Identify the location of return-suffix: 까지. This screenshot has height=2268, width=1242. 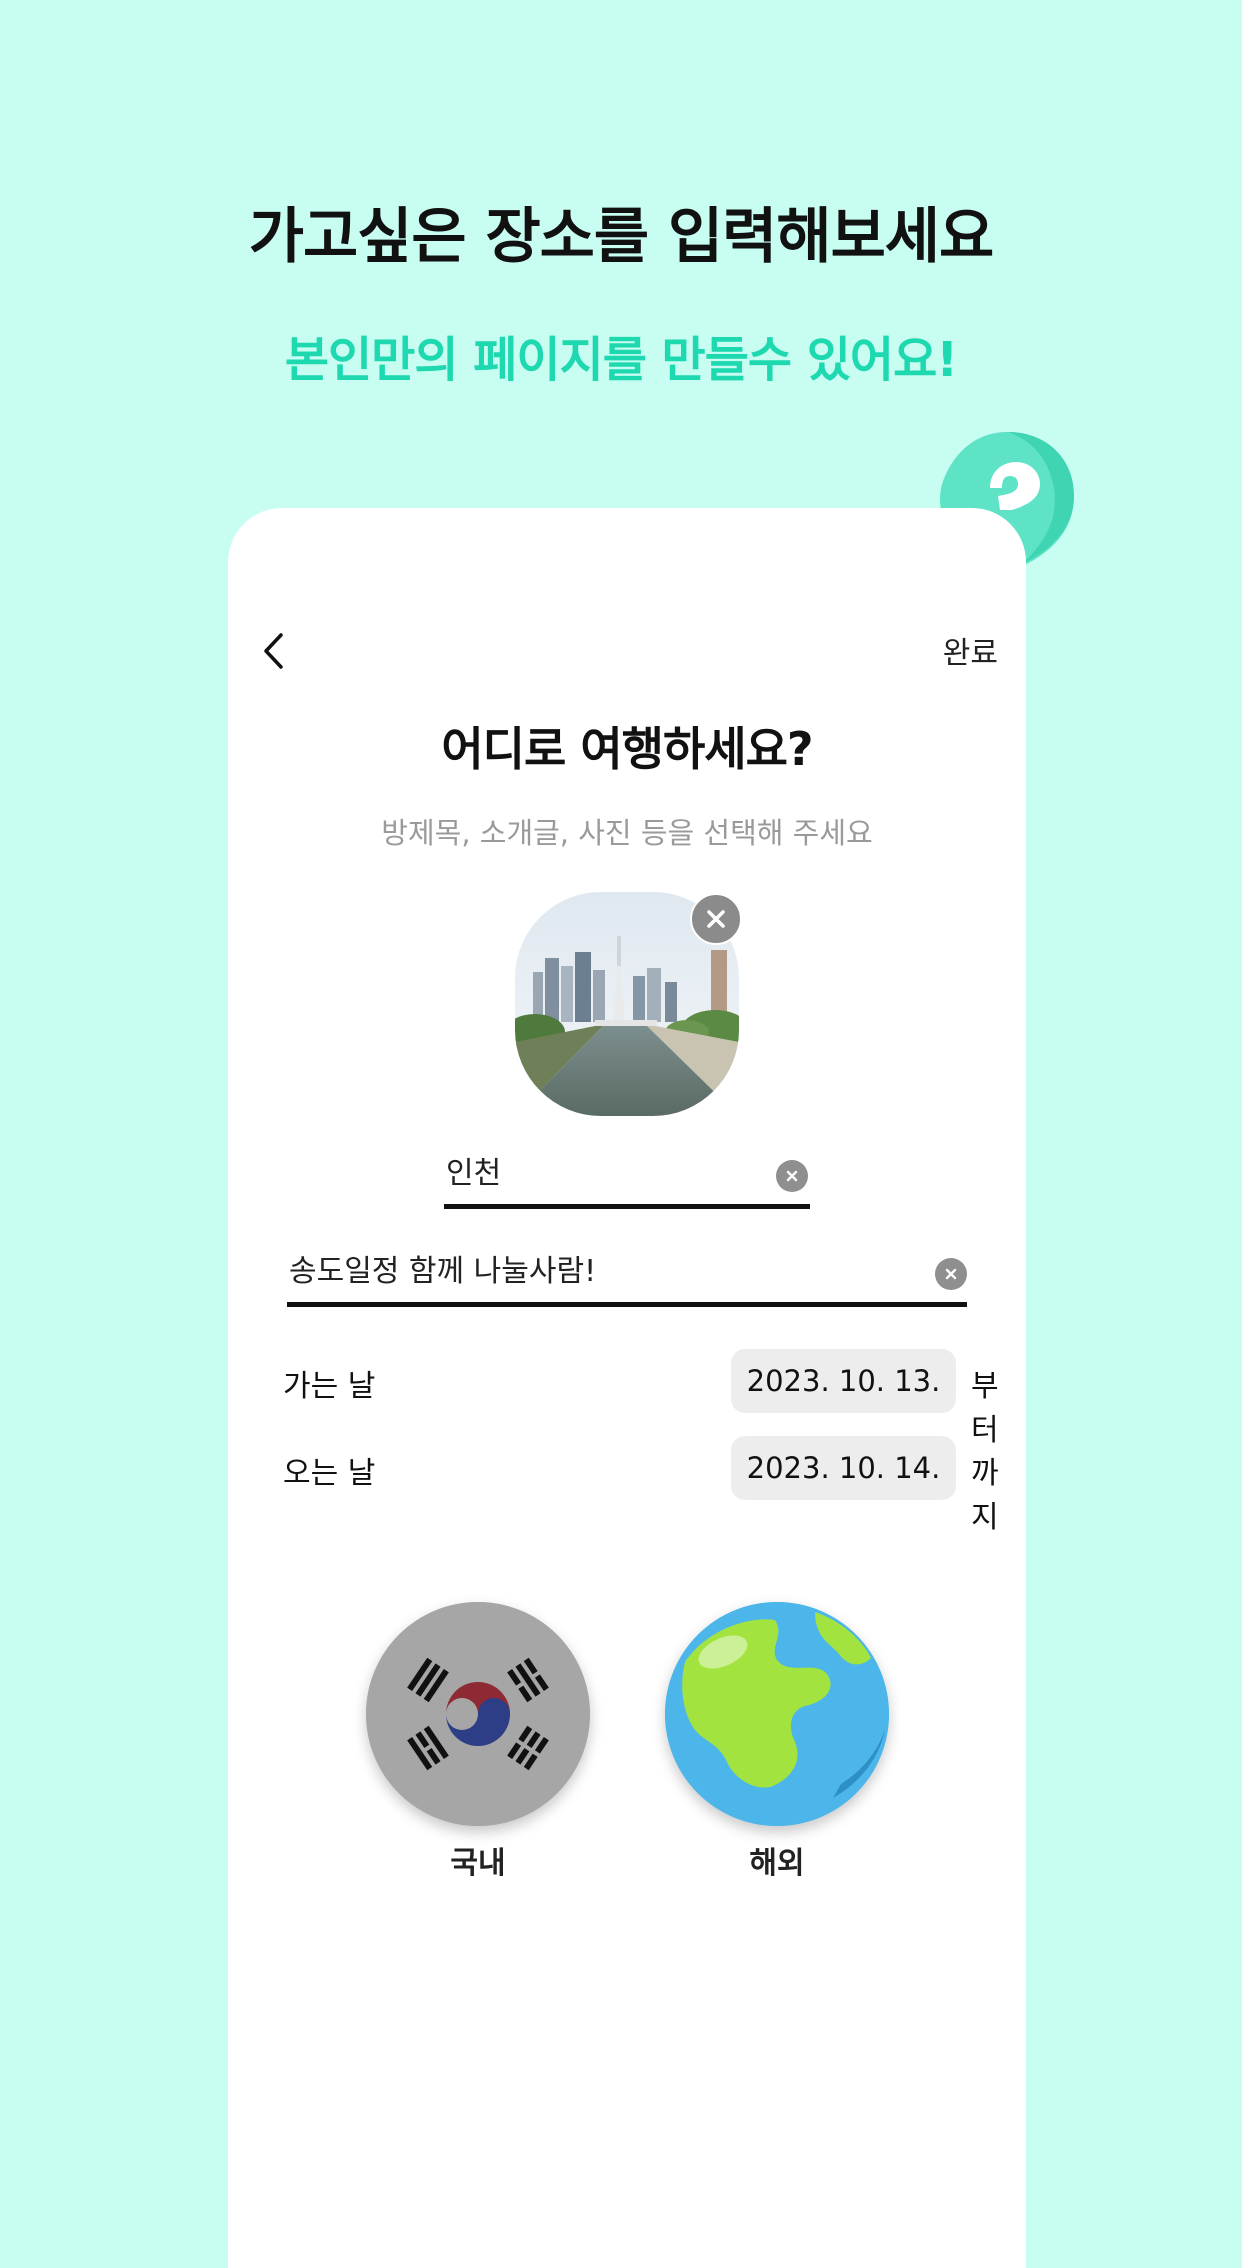
(985, 1495).